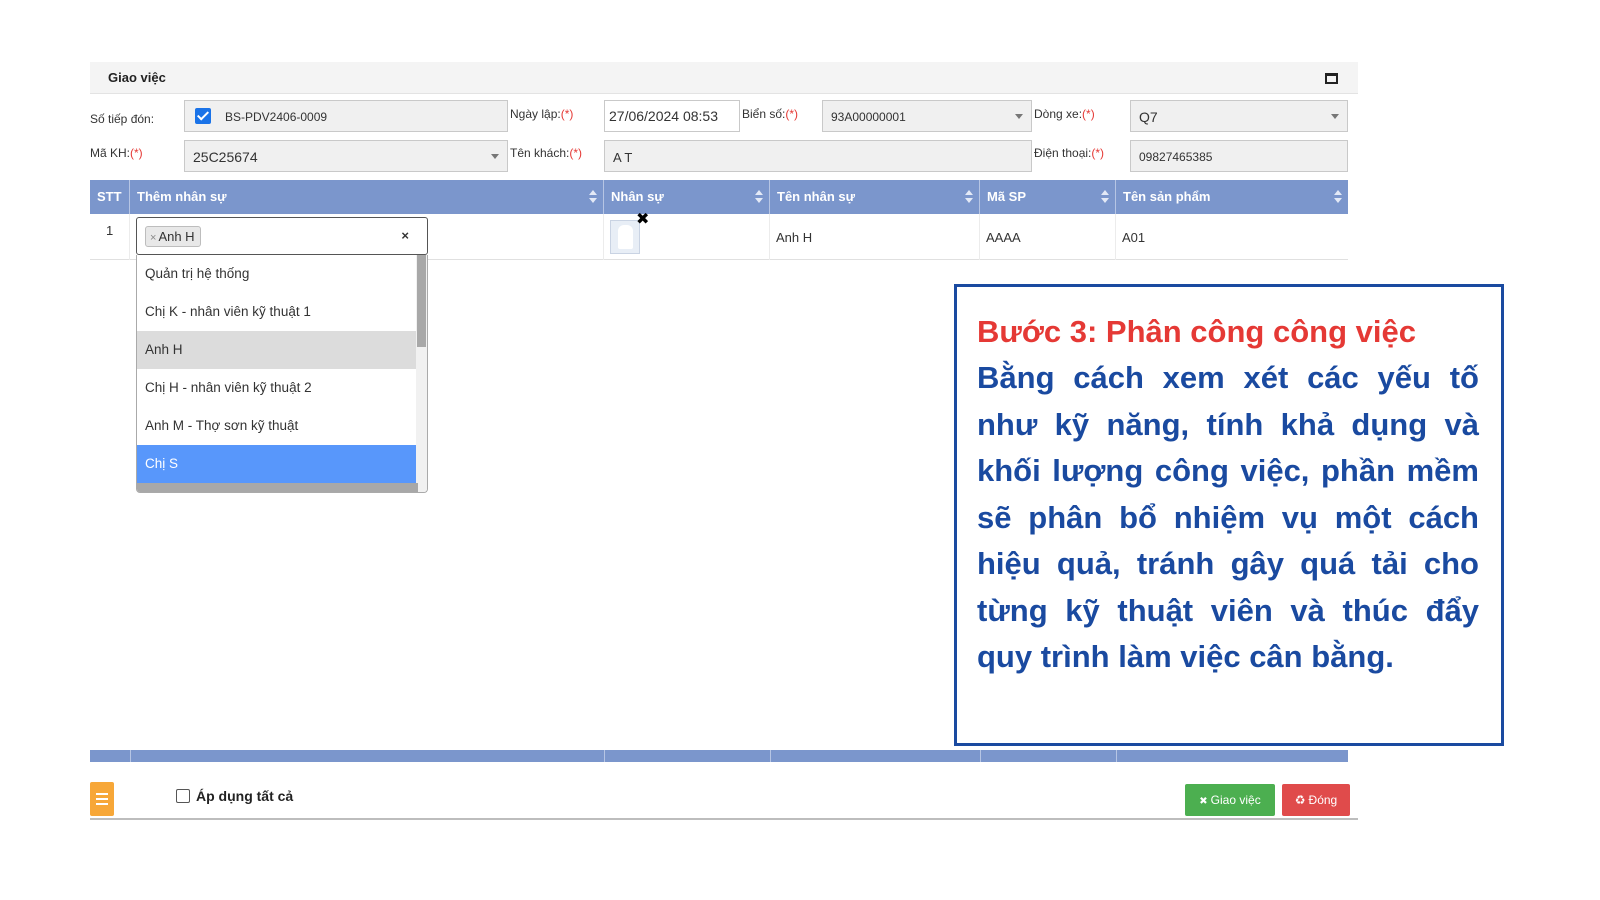  Describe the element at coordinates (637, 196) in the screenshot. I see `th-label: Nhân sự` at that location.